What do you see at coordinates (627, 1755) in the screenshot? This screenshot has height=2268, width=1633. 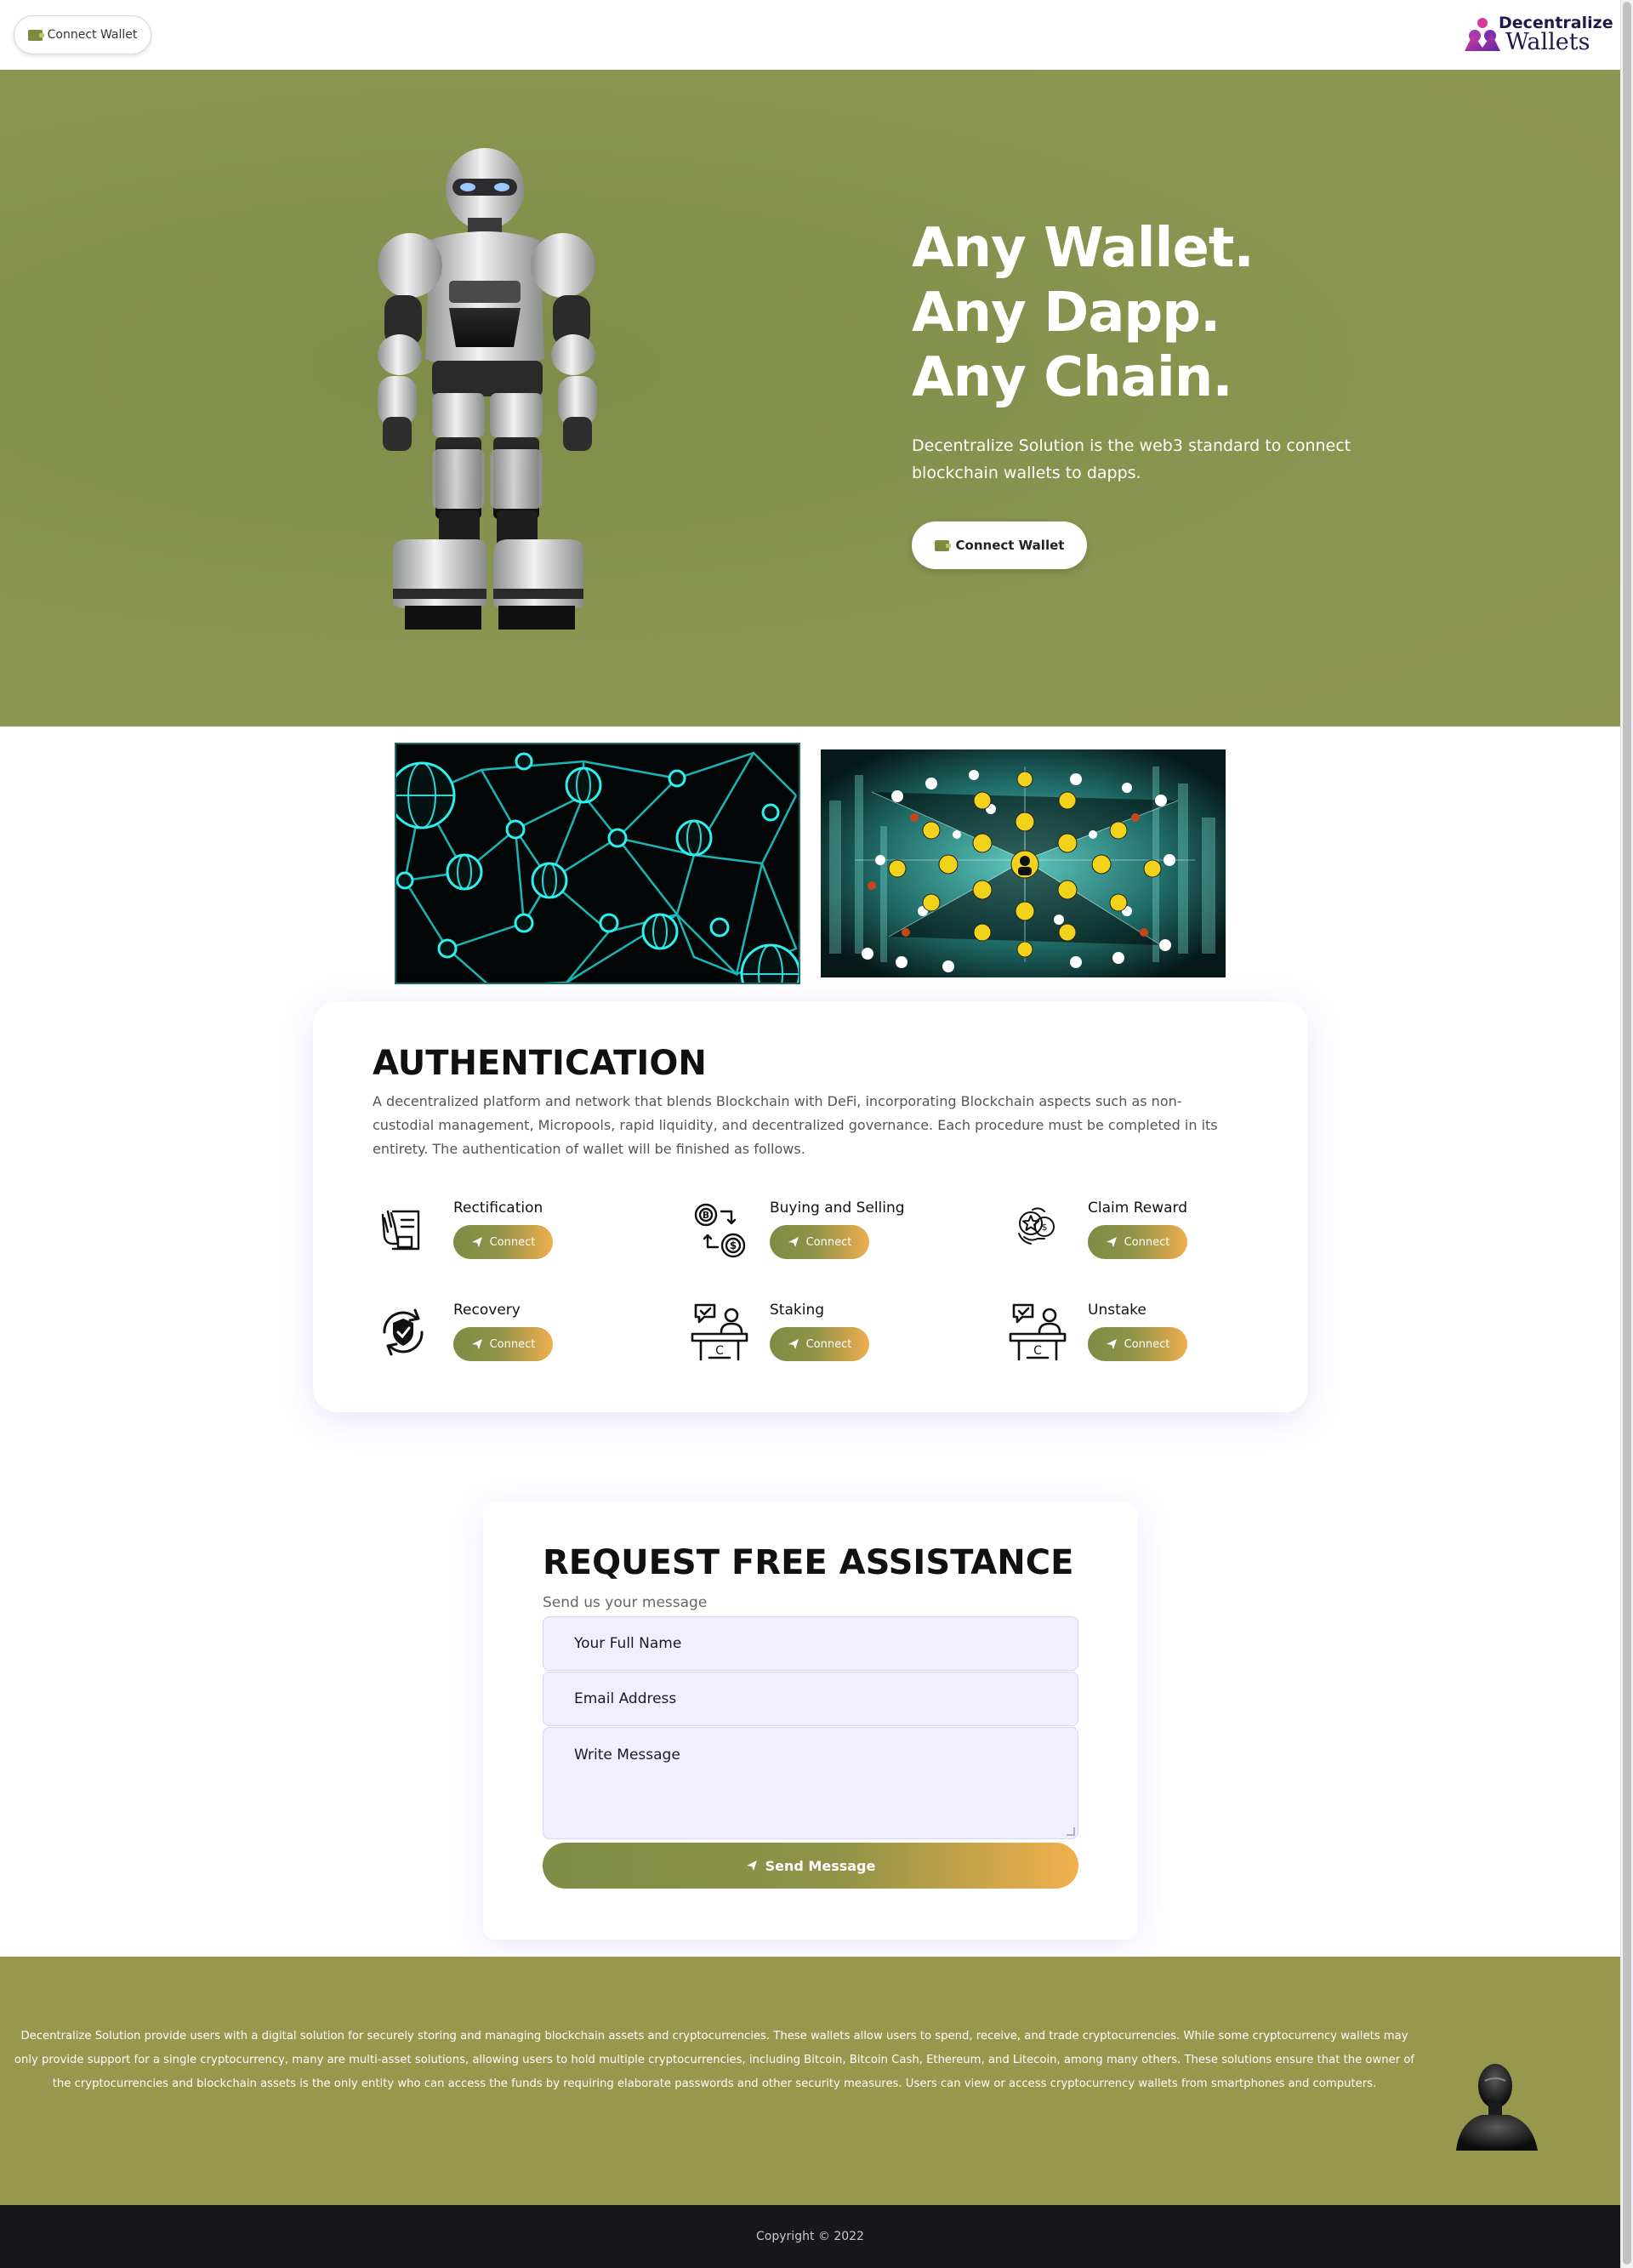 I see `message-placeholder: Write Message` at bounding box center [627, 1755].